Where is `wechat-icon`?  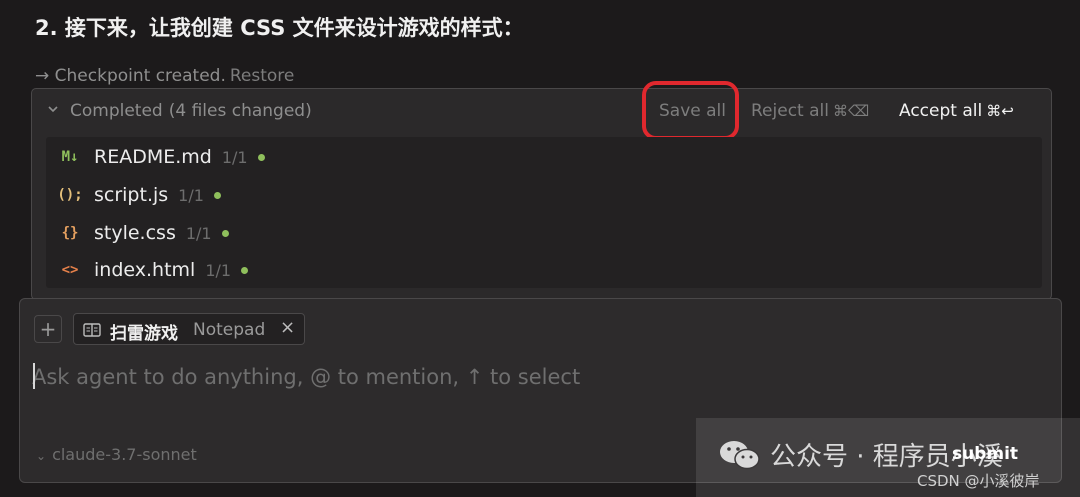 wechat-icon is located at coordinates (740, 455).